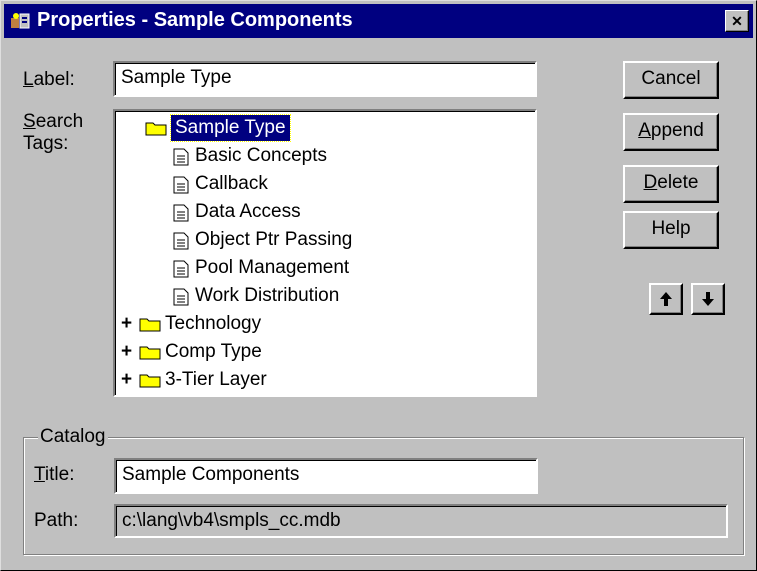 This screenshot has width=757, height=571. Describe the element at coordinates (326, 476) in the screenshot. I see `catalog-title-input: Sample Components` at that location.